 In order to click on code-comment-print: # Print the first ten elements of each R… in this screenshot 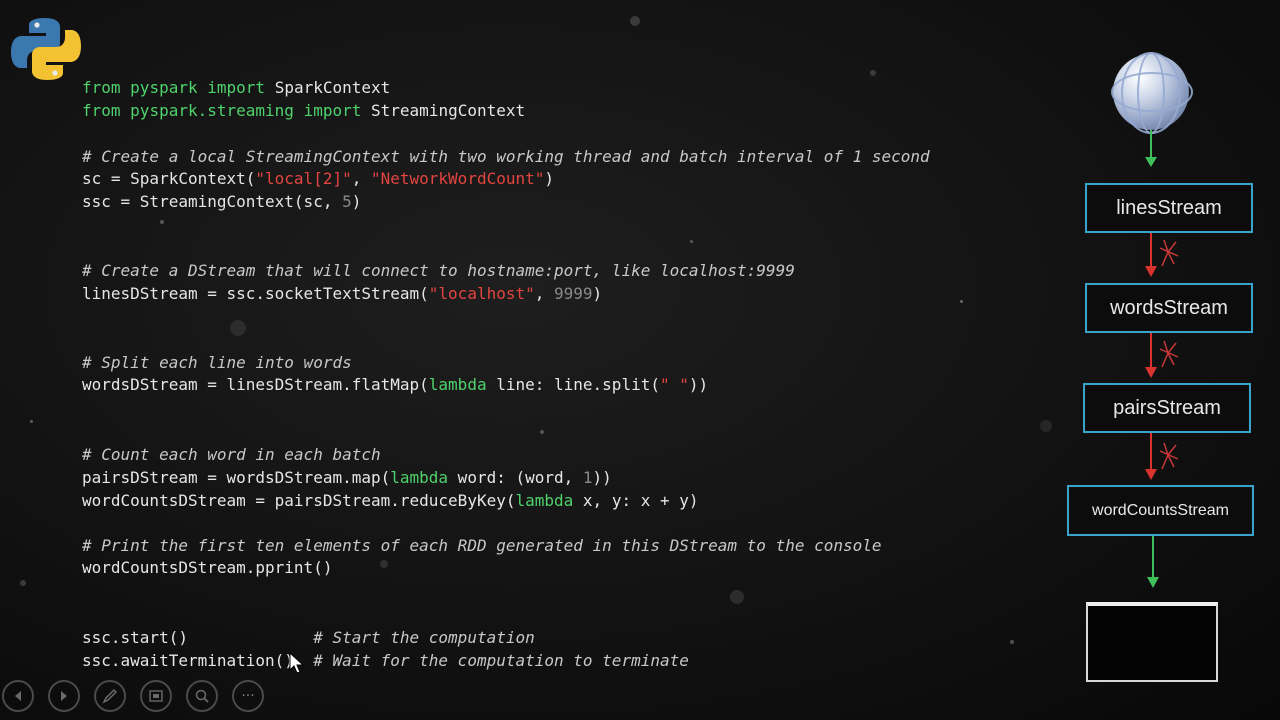, I will do `click(482, 545)`.